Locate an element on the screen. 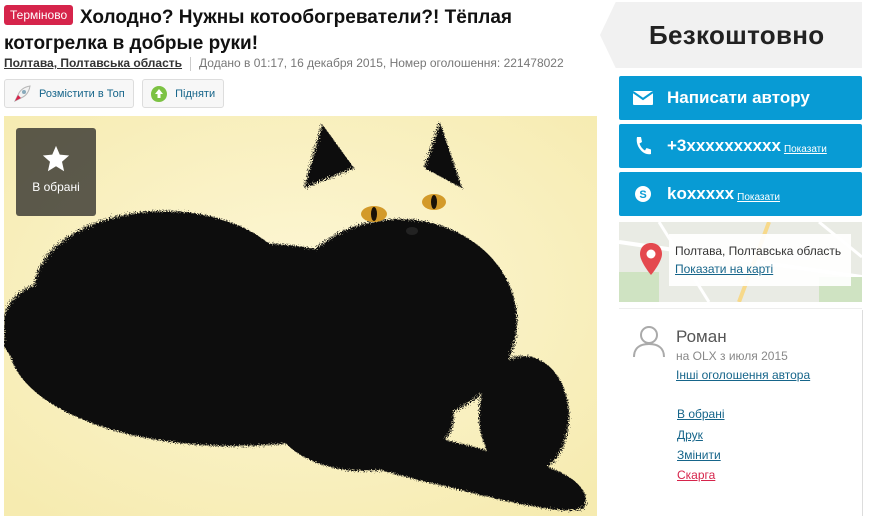 The height and width of the screenshot is (516, 869). add-to-favorites-button: В обрані is located at coordinates (56, 172).